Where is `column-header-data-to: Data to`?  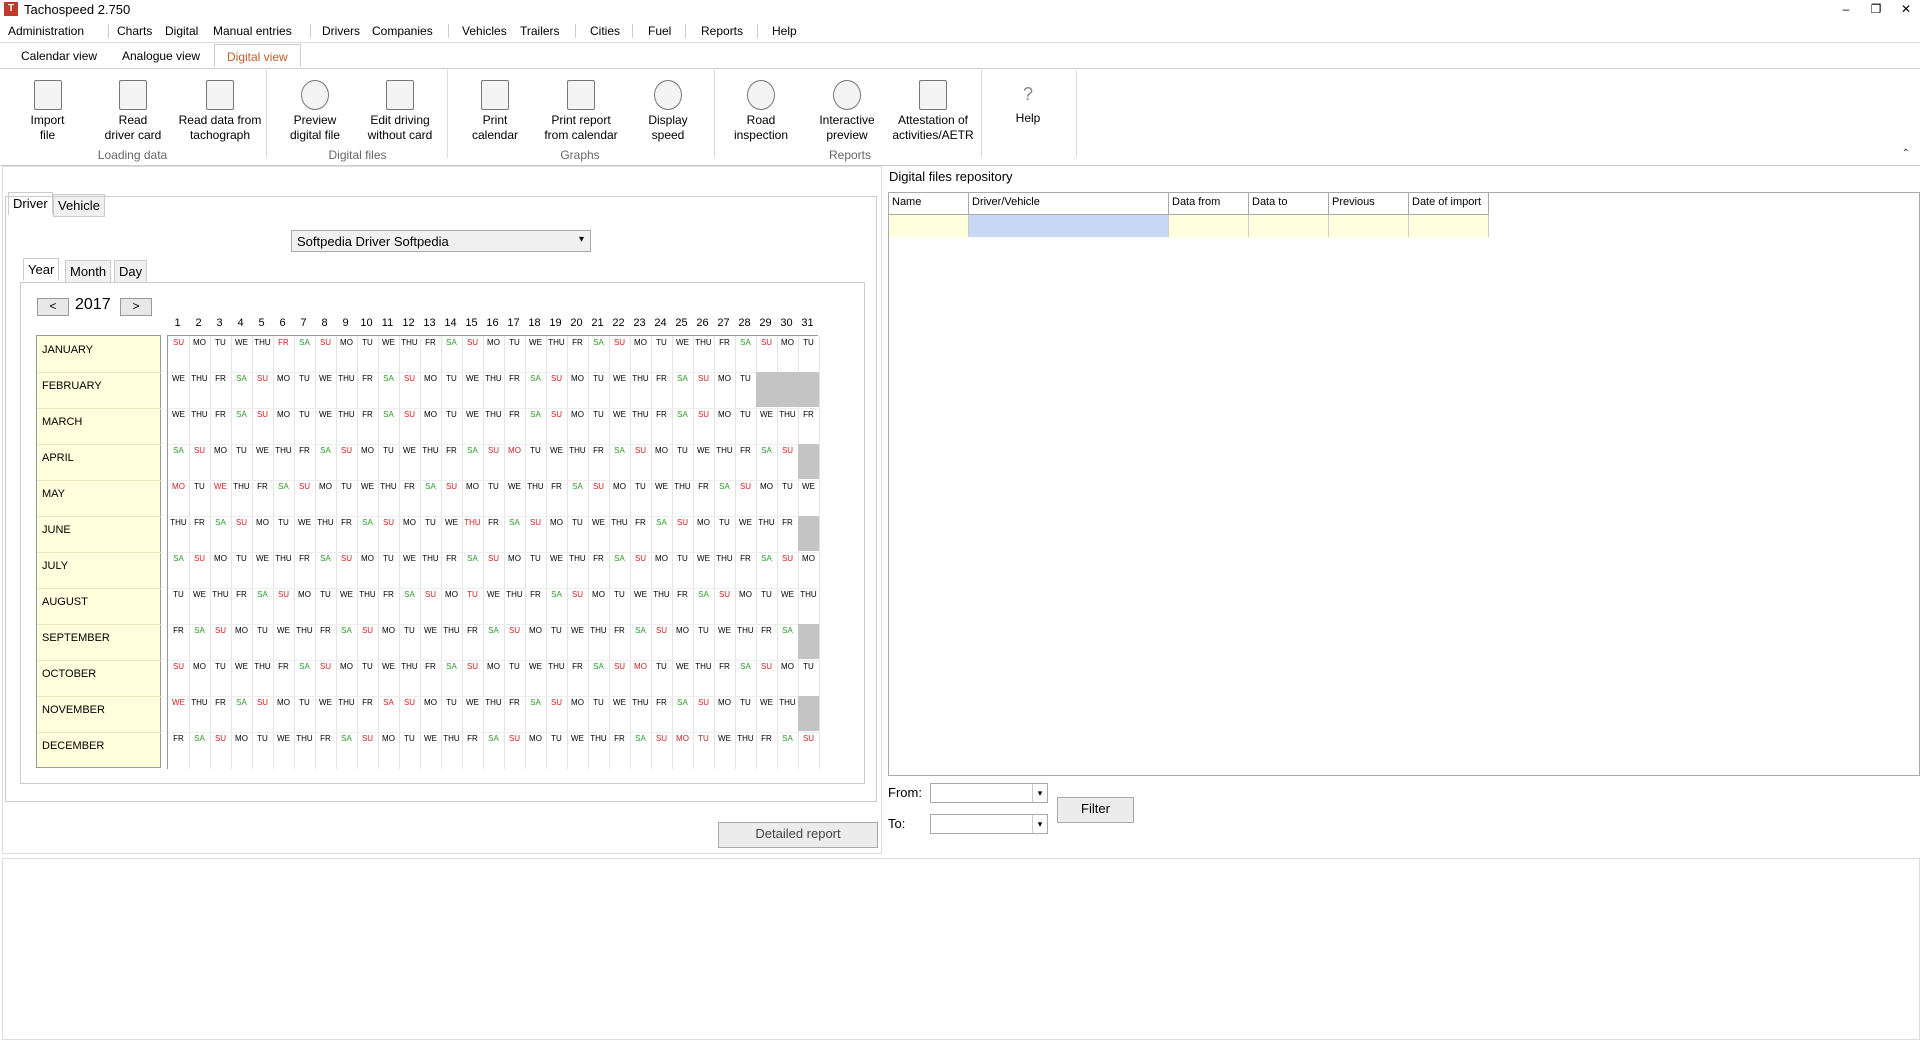 column-header-data-to: Data to is located at coordinates (1289, 204).